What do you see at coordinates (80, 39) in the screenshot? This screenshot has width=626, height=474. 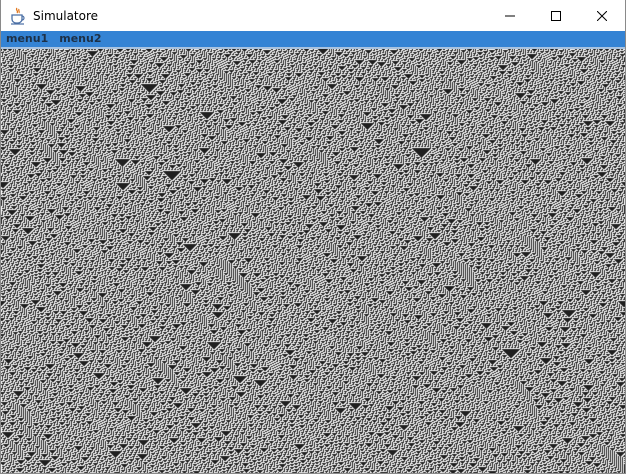 I see `menu-item-menu2: menu2` at bounding box center [80, 39].